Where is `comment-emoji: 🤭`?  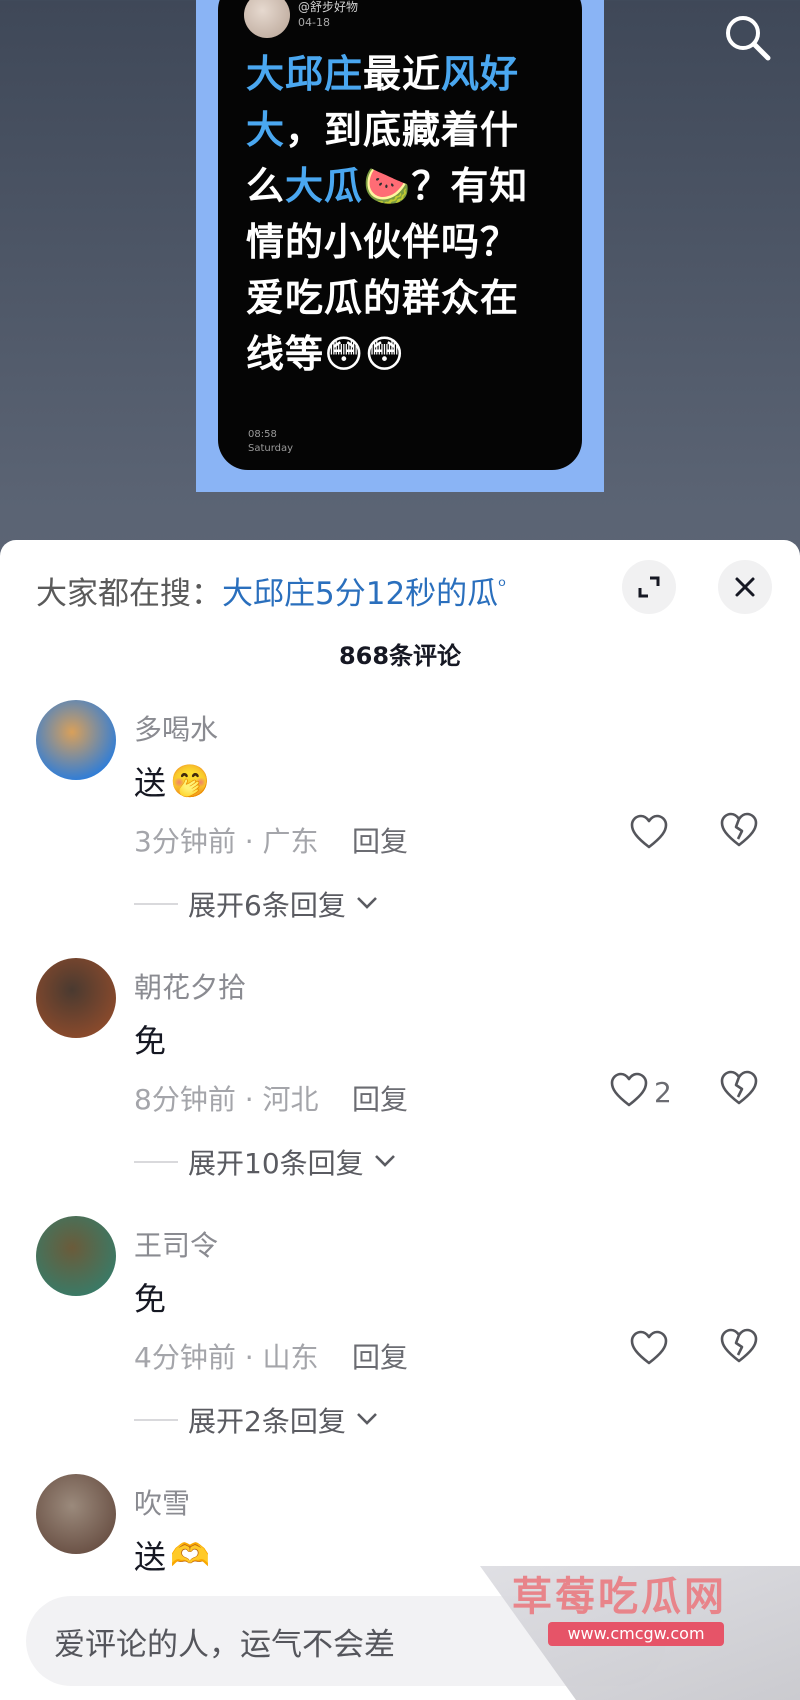
comment-emoji: 🤭 is located at coordinates (190, 781).